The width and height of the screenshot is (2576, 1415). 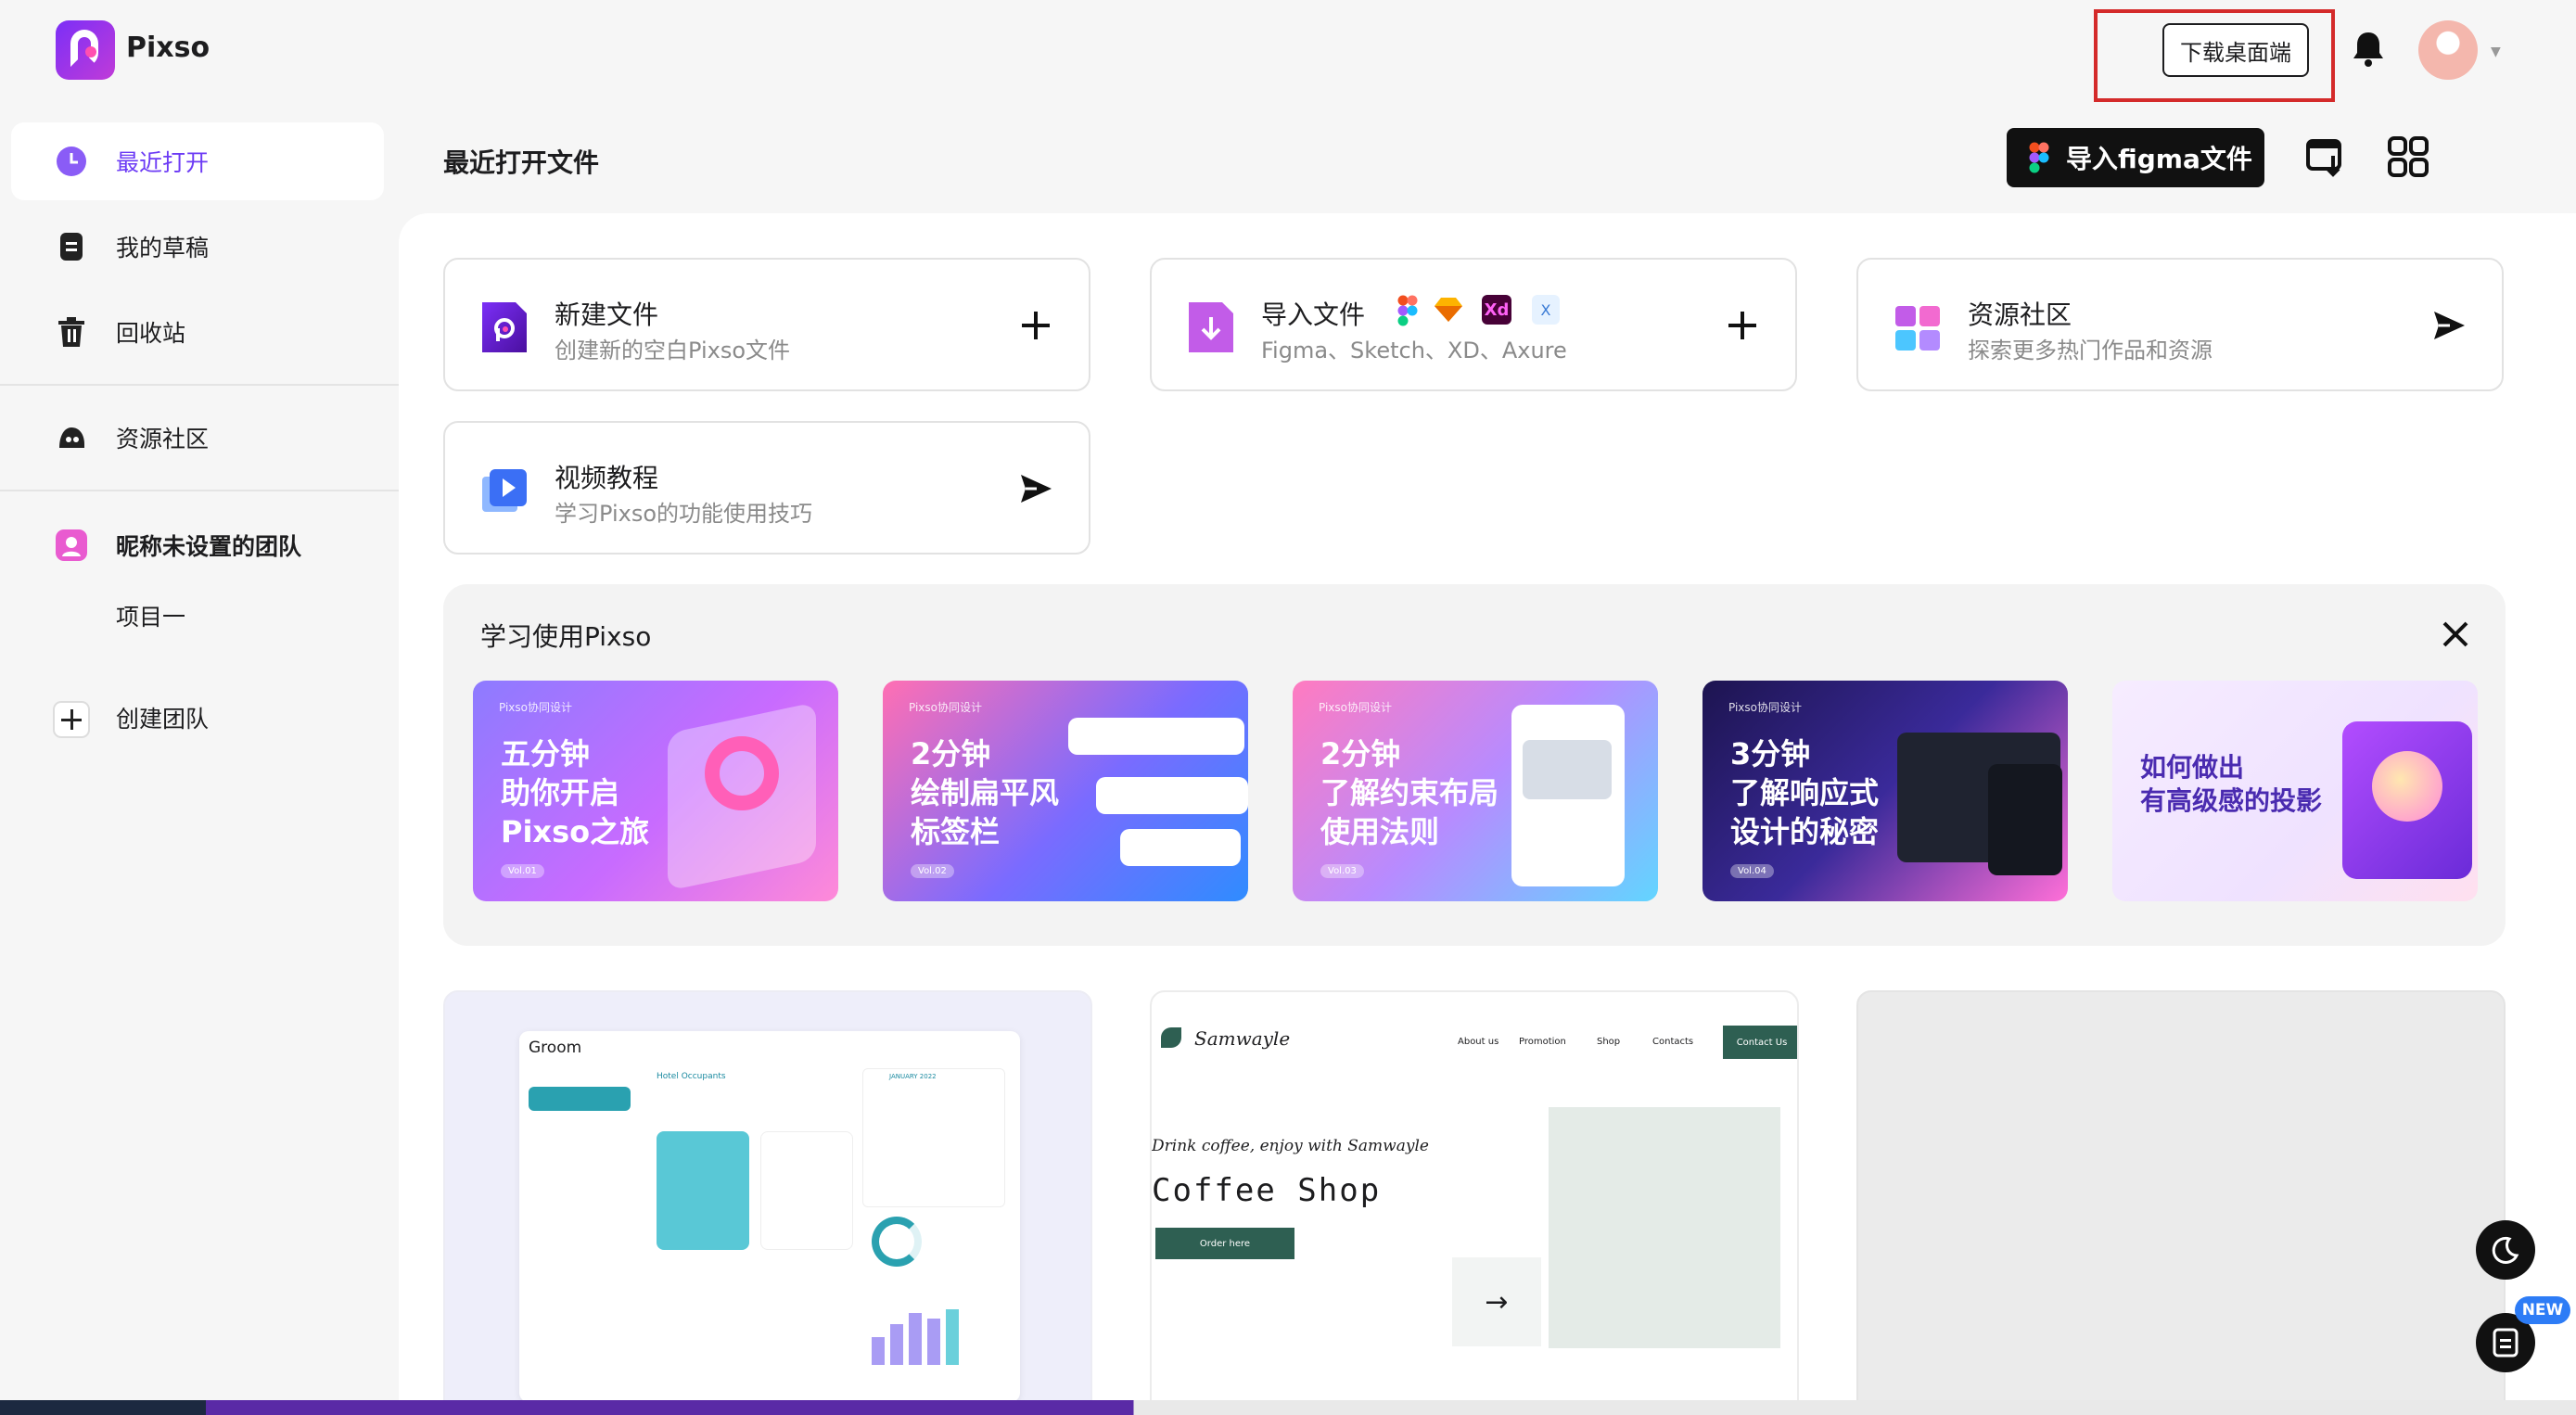 What do you see at coordinates (2448, 50) in the screenshot?
I see `avatar` at bounding box center [2448, 50].